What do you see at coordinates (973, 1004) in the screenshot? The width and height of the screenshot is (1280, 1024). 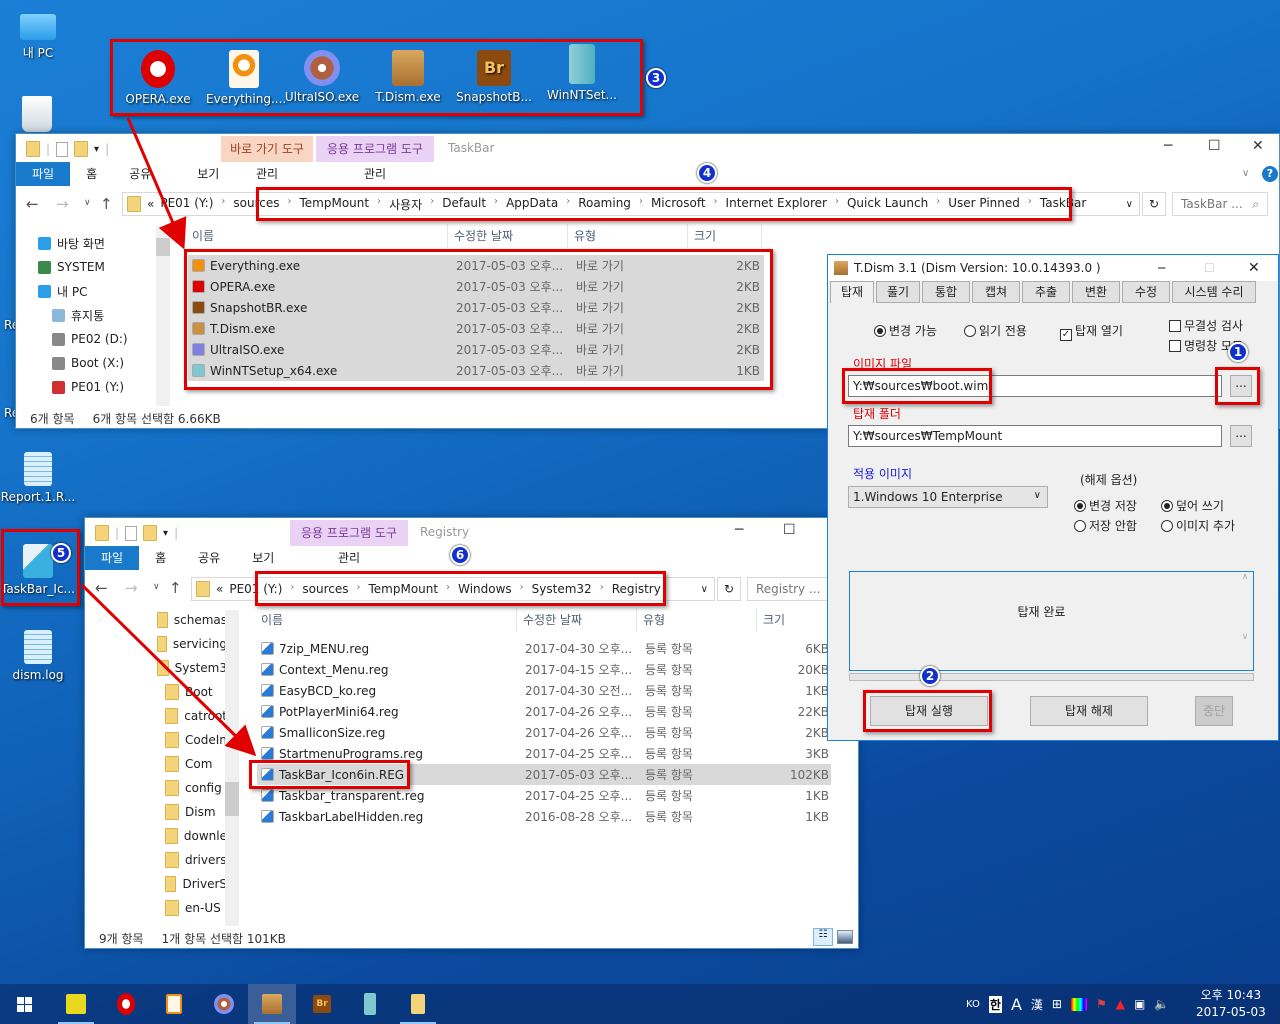 I see `language-indicator: KO` at bounding box center [973, 1004].